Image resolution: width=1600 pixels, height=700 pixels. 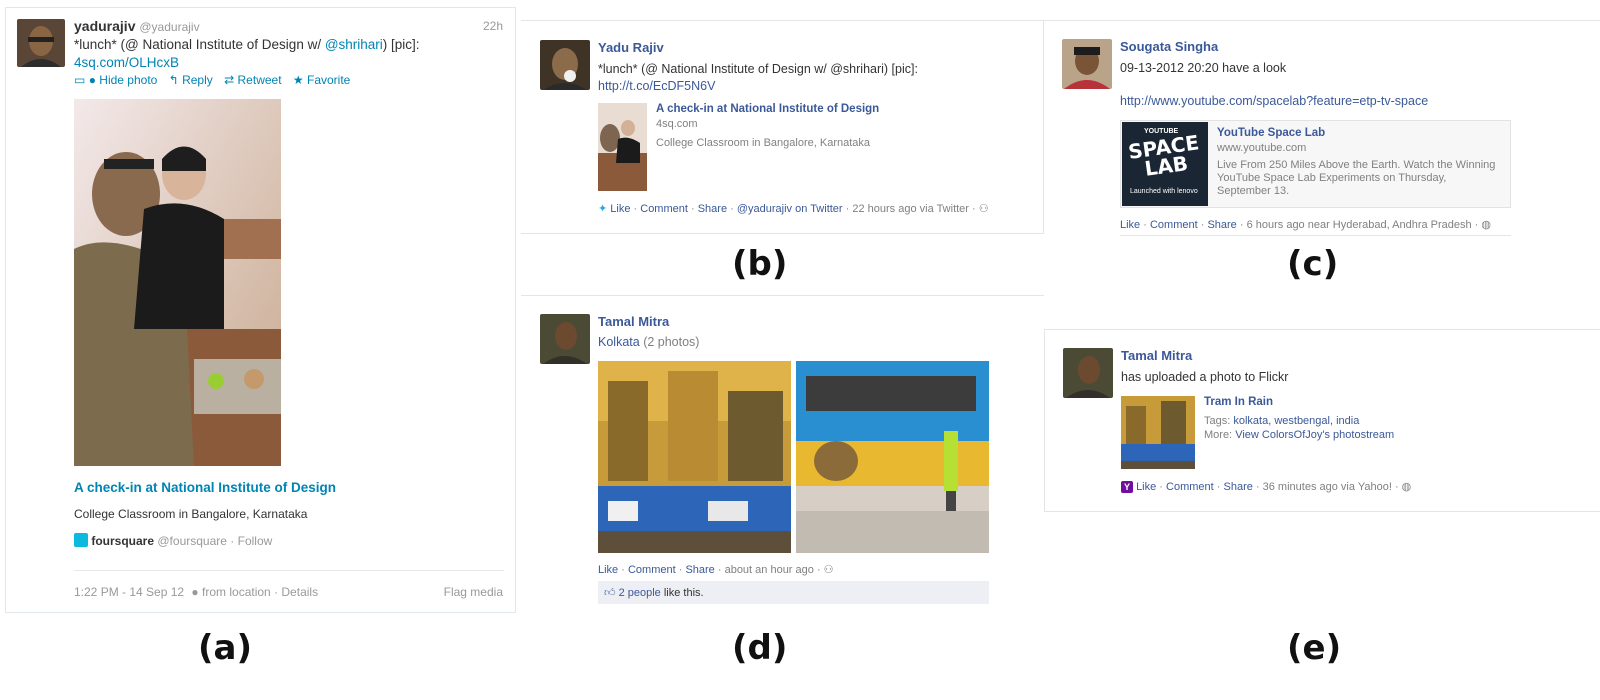 I want to click on attachment-thumbnail, so click(x=622, y=147).